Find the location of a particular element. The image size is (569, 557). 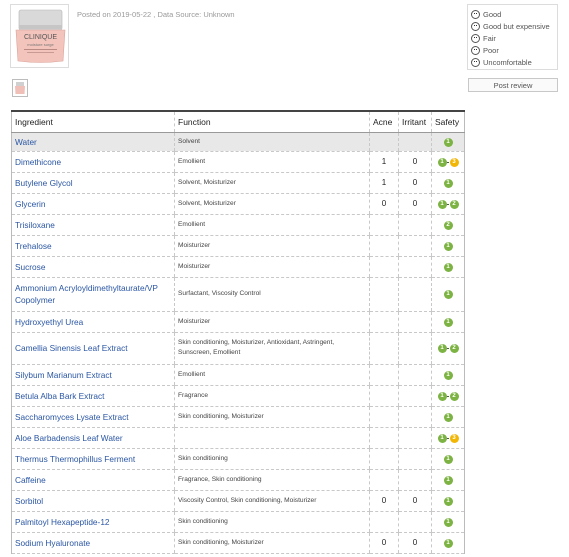

legend-label: Good but expensive is located at coordinates (516, 26).